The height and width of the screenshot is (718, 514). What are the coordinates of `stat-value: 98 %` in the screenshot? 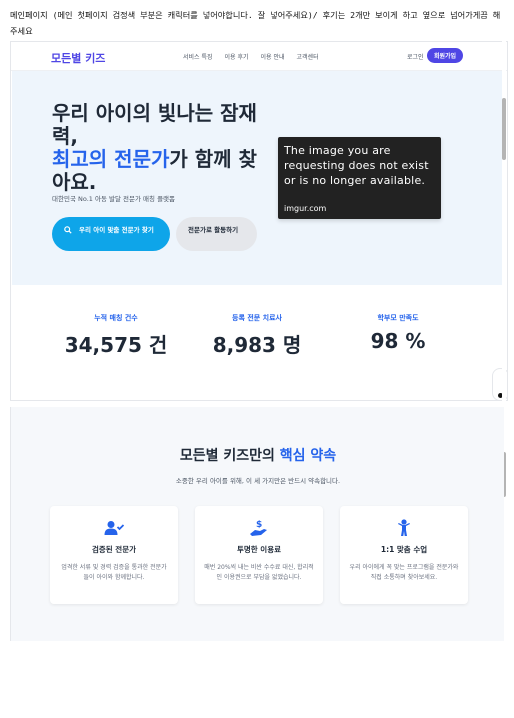 It's located at (398, 341).